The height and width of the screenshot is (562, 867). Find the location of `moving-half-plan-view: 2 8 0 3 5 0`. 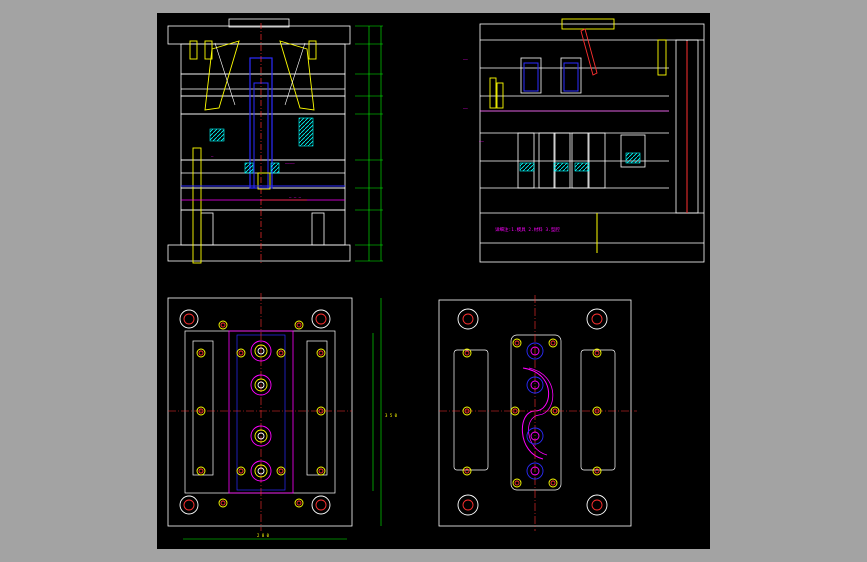

moving-half-plan-view: 2 8 0 3 5 0 is located at coordinates (282, 416).